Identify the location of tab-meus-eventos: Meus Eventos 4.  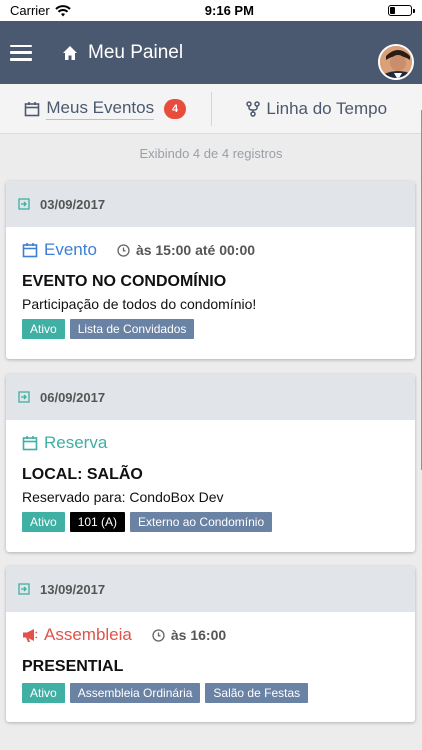
(105, 108).